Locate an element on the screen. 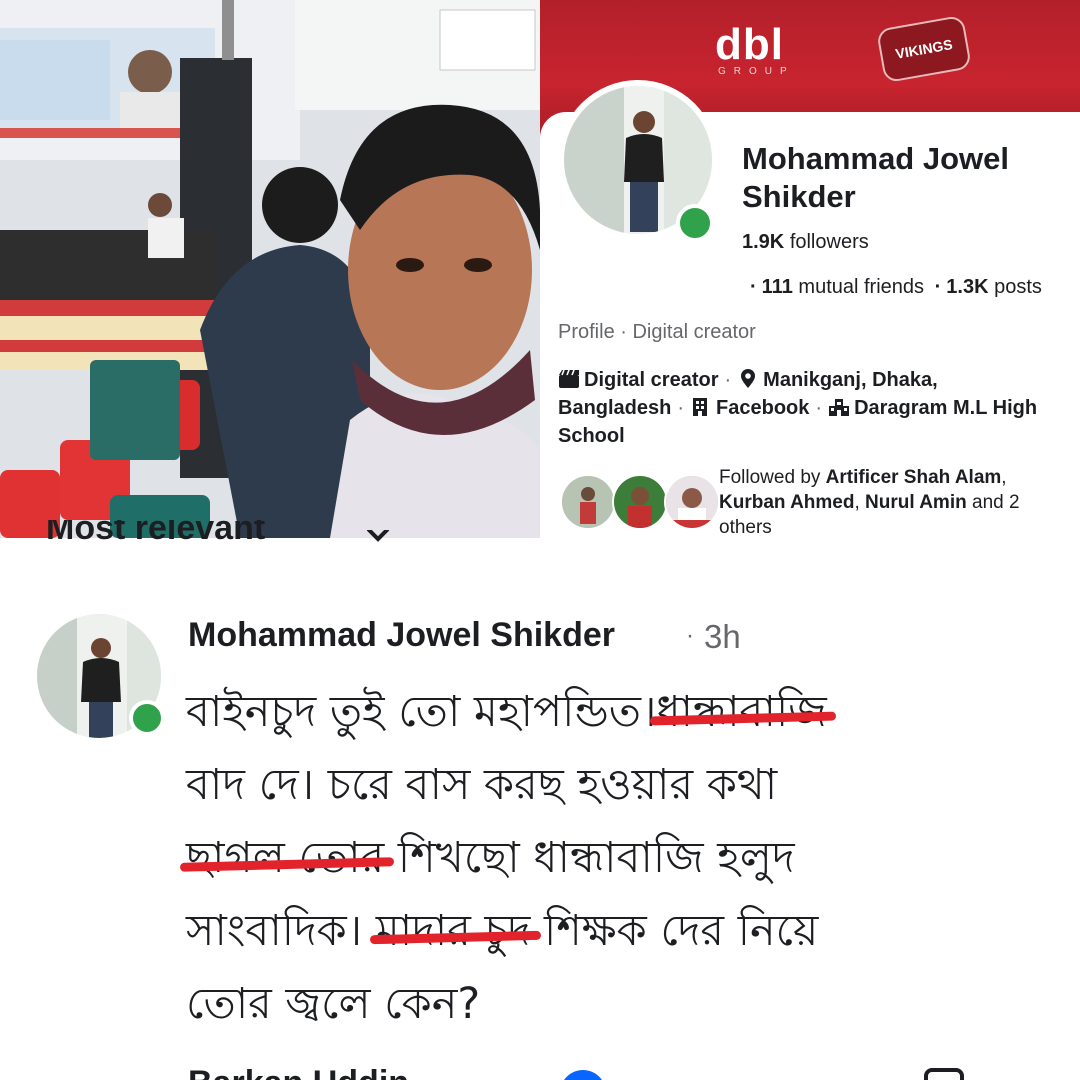  comment-text-segment: তোর জ্বলে কেন? is located at coordinates (333, 1004).